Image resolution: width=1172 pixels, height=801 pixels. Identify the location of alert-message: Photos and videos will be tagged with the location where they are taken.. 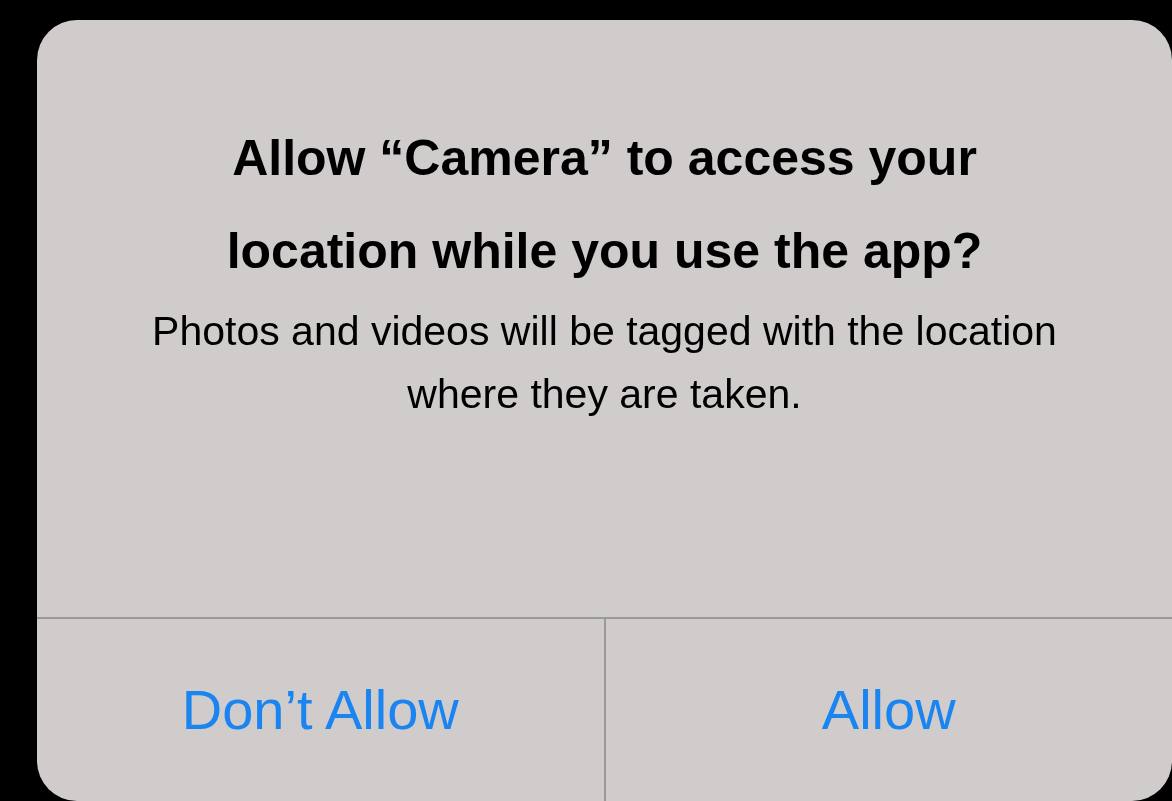
(604, 363).